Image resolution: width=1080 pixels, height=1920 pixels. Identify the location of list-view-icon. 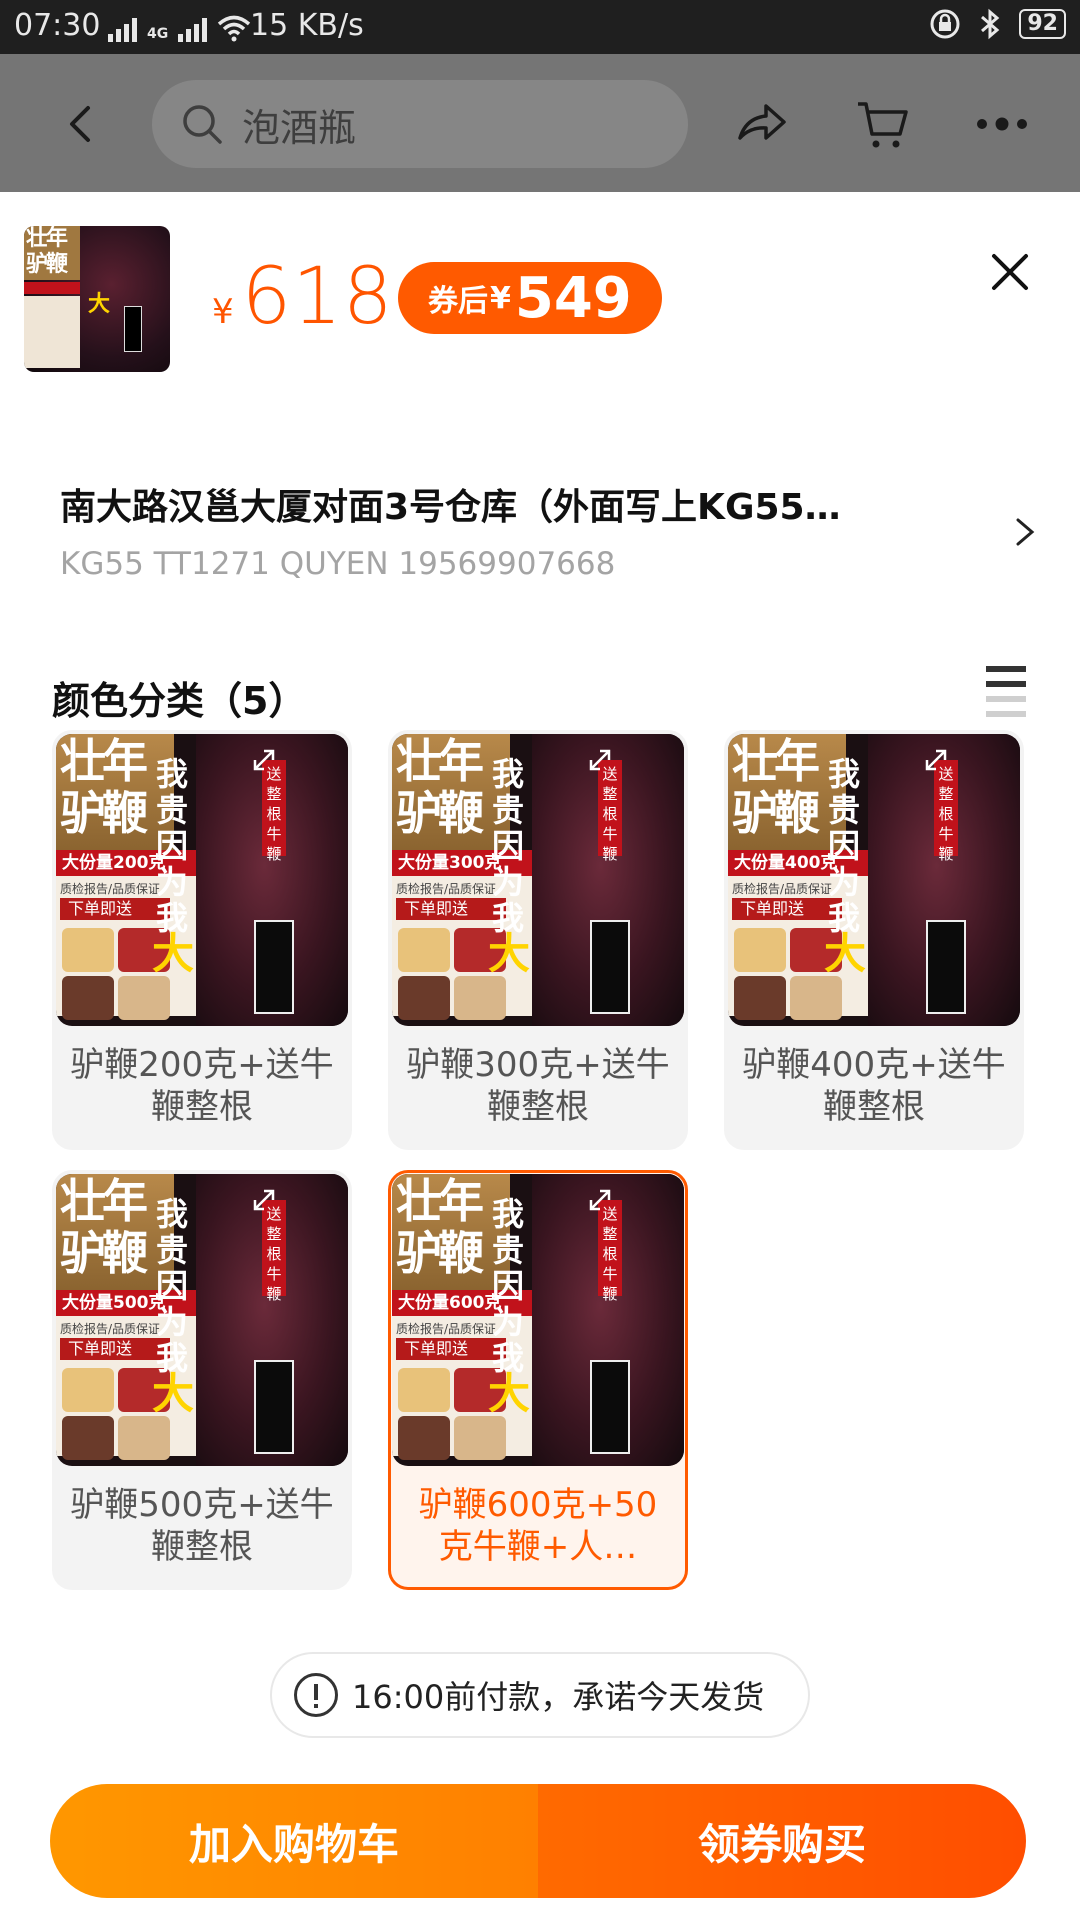
(1006, 691).